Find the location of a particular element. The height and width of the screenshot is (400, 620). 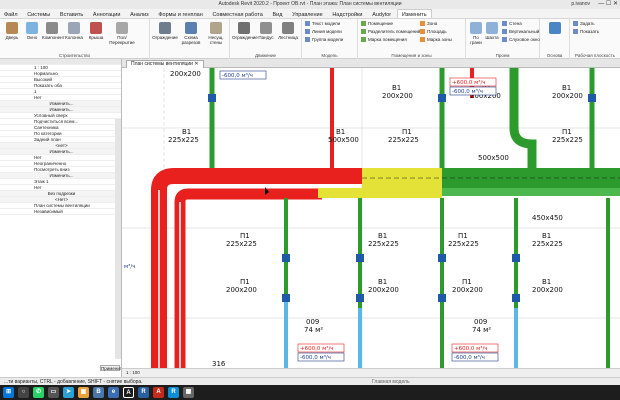

ribbon-group-movement: Ограждение Пандус Лестница Движение is located at coordinates (266, 39).